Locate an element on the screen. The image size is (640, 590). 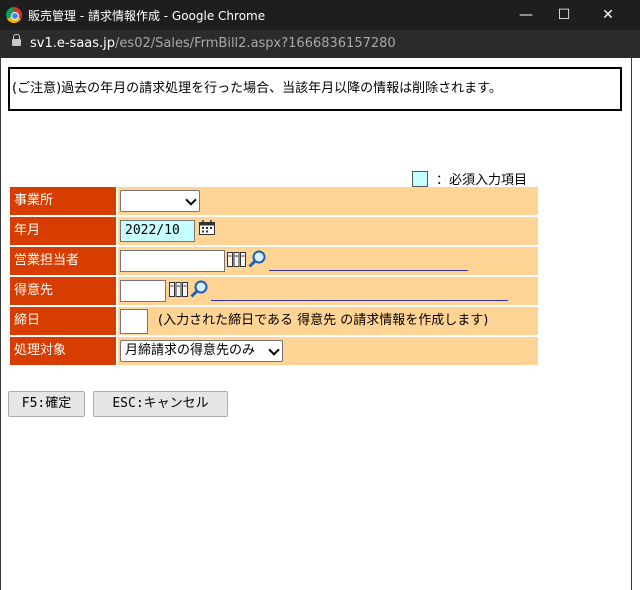
row-office: 事業所 is located at coordinates (274, 201).